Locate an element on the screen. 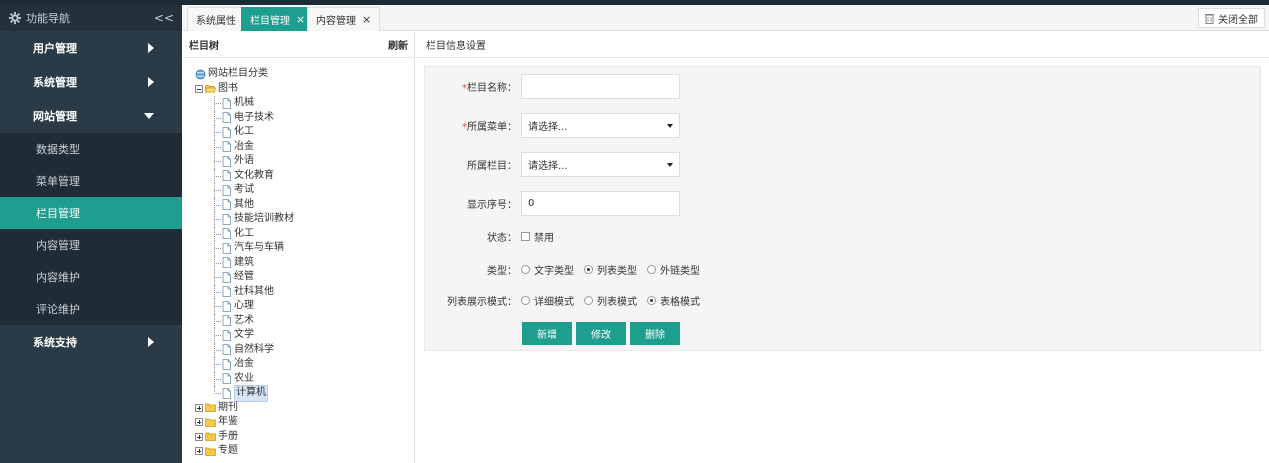  tree-leaf-label: 考试 is located at coordinates (244, 189).